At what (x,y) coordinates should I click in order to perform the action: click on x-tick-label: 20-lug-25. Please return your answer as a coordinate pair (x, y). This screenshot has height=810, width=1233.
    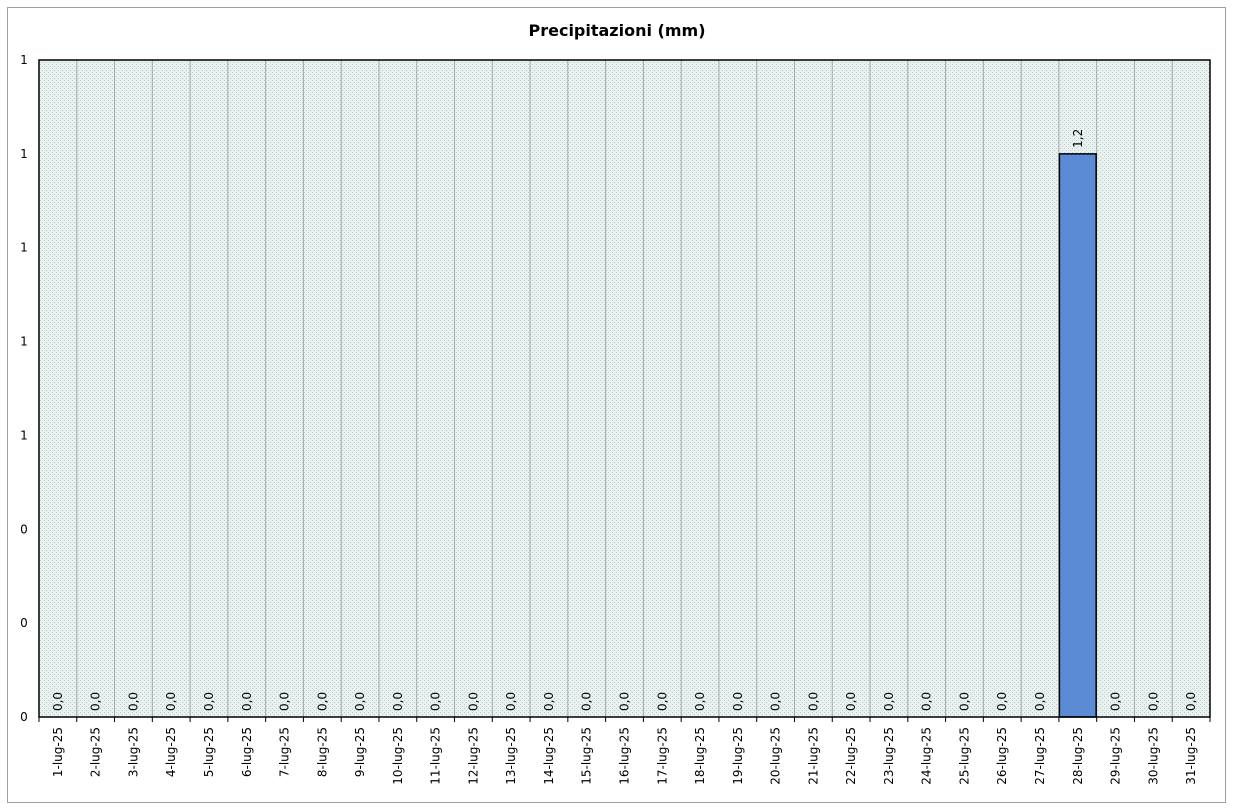
    Looking at the image, I should click on (776, 756).